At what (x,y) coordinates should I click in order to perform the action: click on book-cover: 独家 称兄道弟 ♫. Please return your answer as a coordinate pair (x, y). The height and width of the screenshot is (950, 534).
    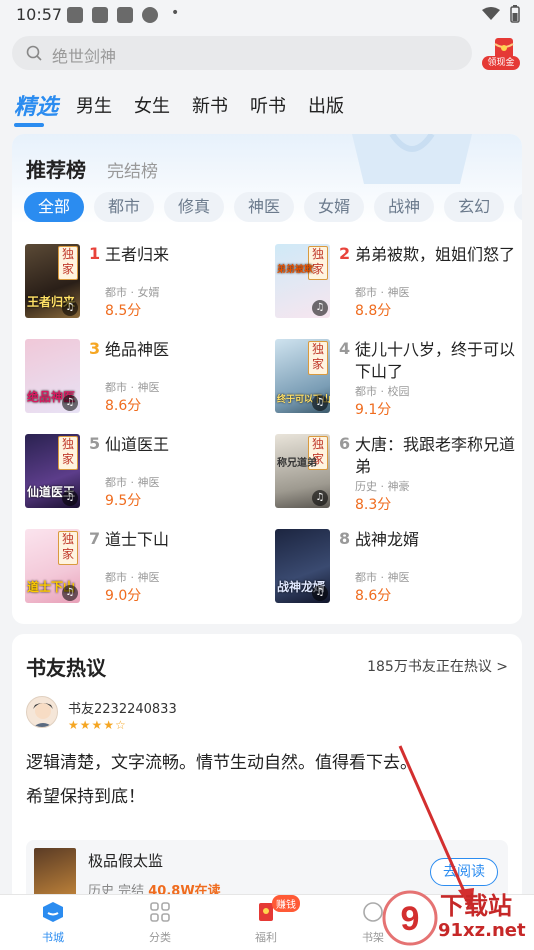
    Looking at the image, I should click on (302, 471).